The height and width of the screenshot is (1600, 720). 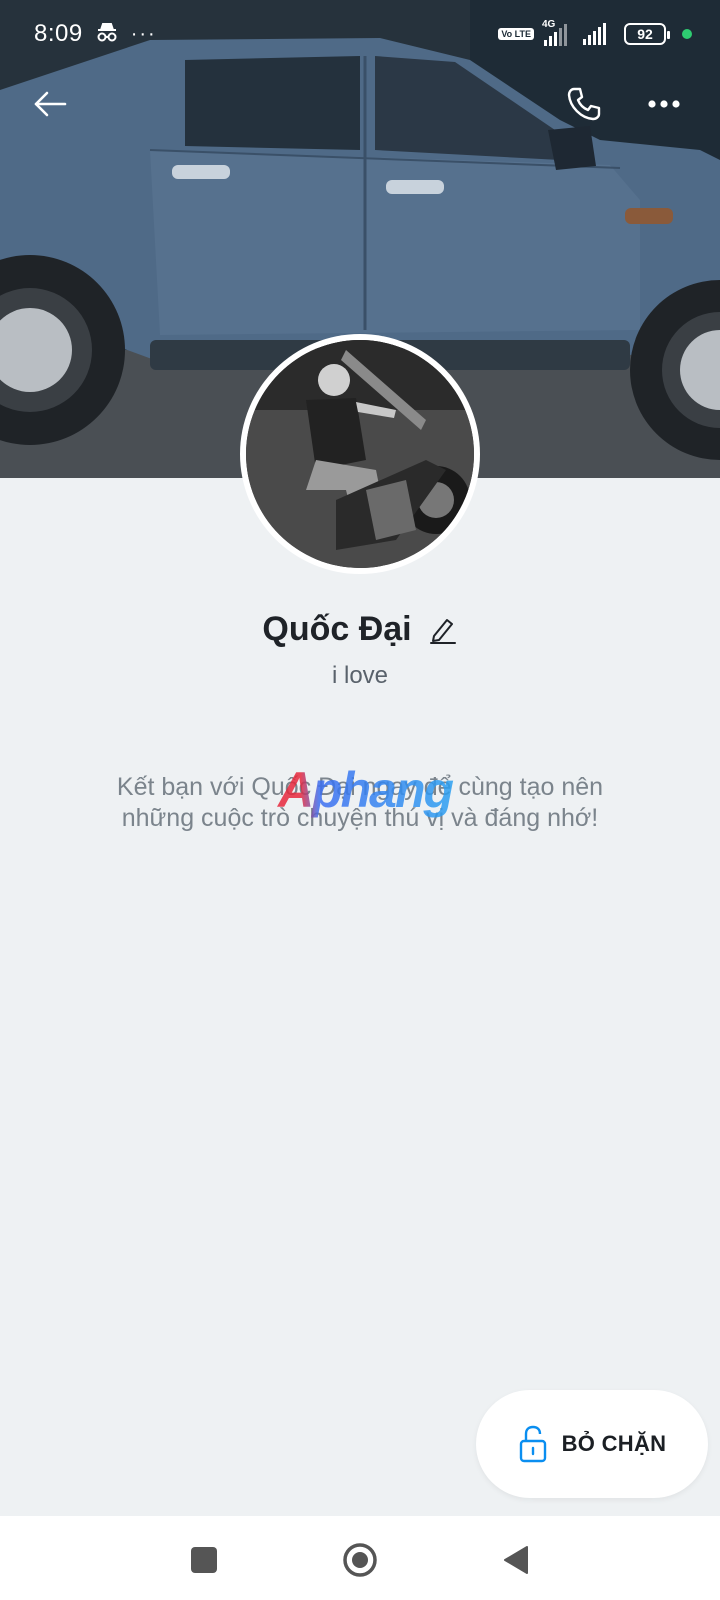 I want to click on pencil-icon, so click(x=442, y=631).